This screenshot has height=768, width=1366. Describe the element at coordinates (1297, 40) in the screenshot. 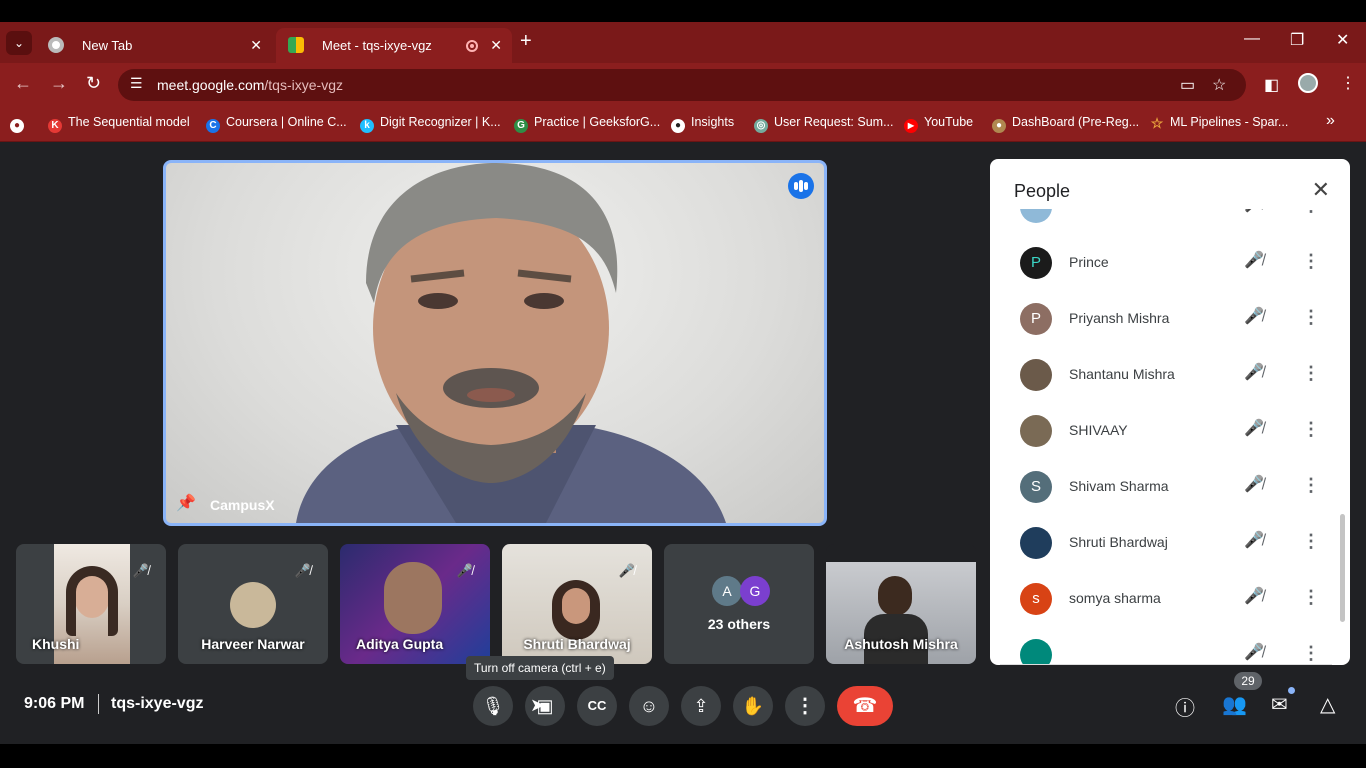

I see `restore-button: ❐` at that location.